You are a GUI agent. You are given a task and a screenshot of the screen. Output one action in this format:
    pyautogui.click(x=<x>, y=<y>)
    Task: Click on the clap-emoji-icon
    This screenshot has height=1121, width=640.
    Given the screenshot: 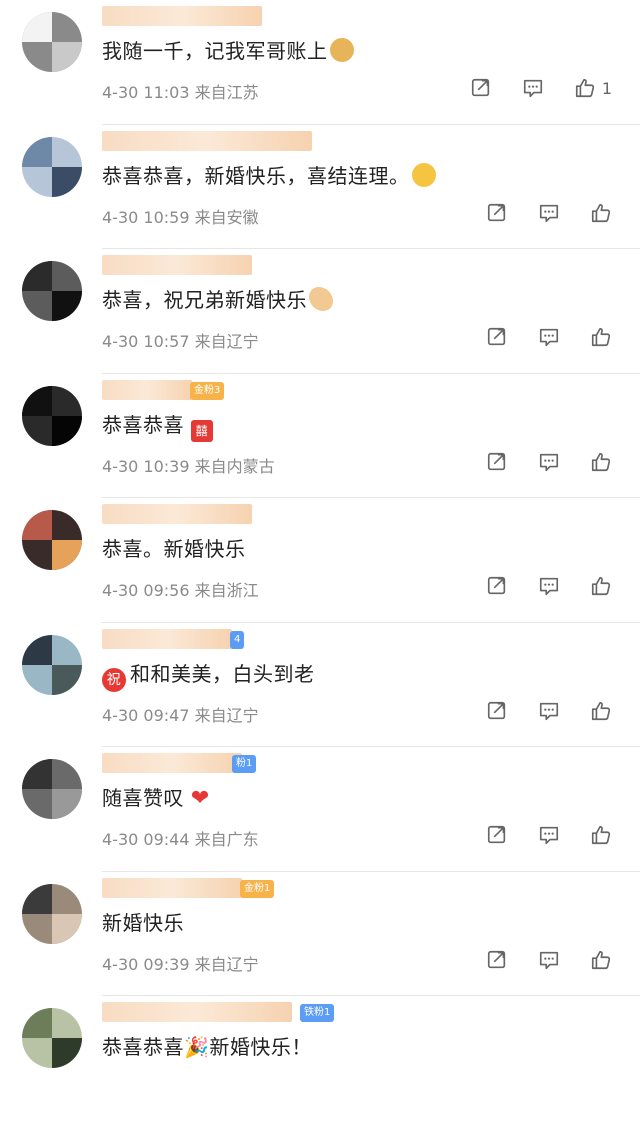 What is the action you would take?
    pyautogui.click(x=321, y=299)
    